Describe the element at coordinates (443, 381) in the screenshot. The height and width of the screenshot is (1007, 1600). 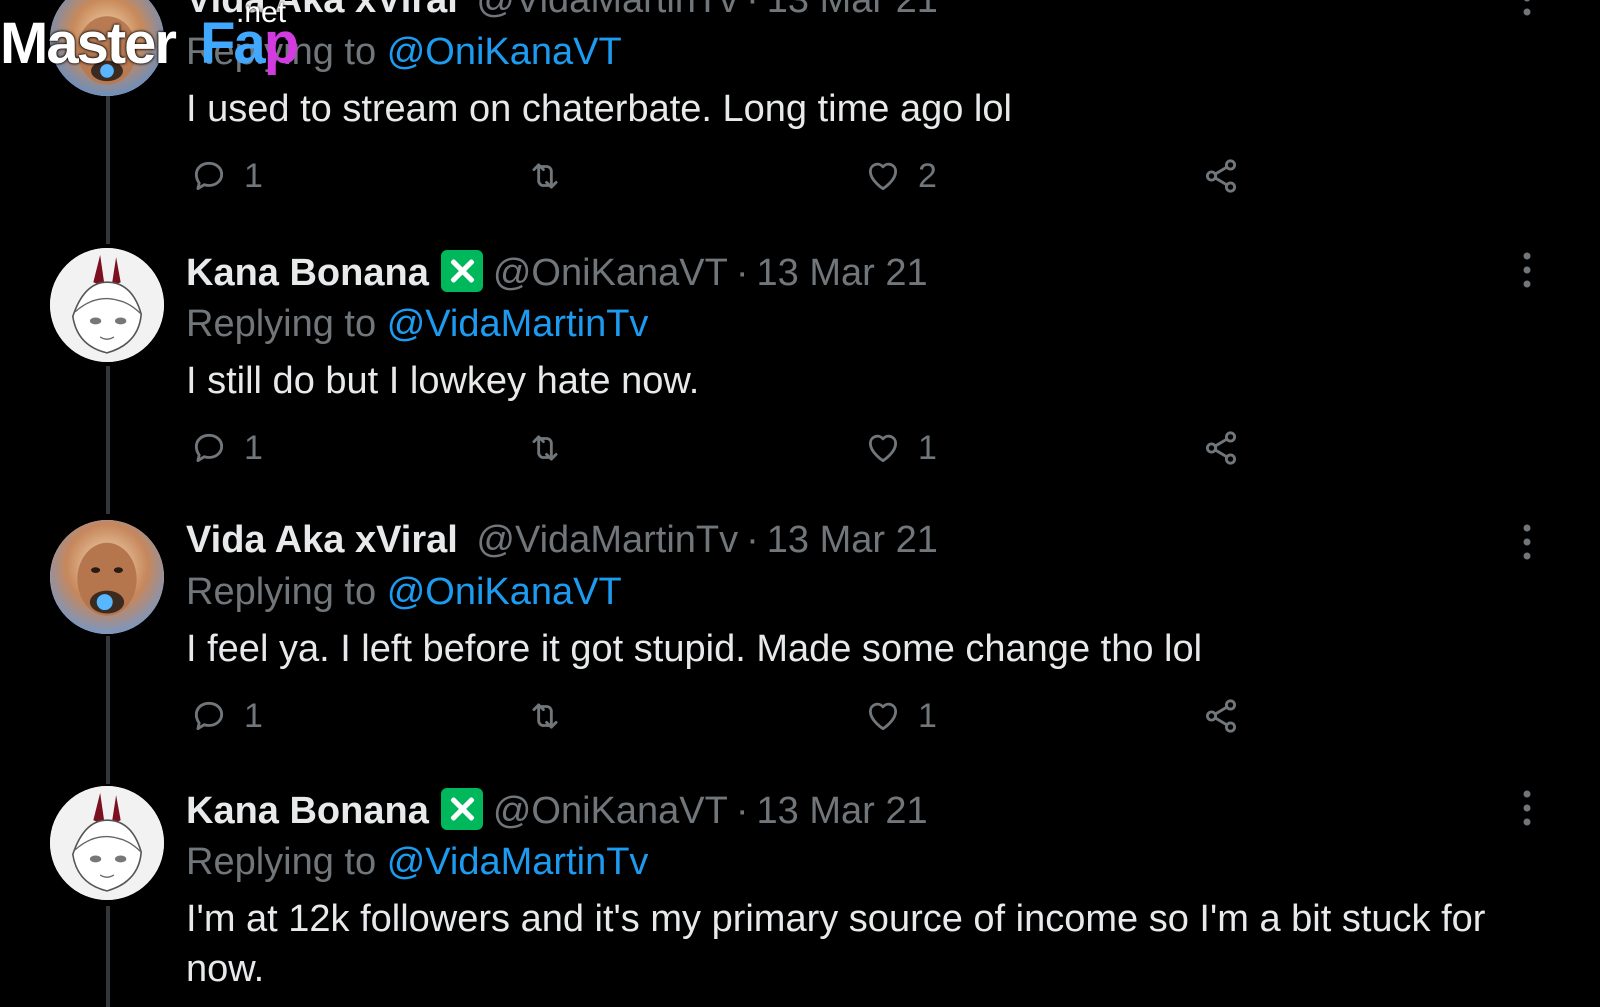
I see `tweet-text: I still do but I lowkey hate now.` at that location.